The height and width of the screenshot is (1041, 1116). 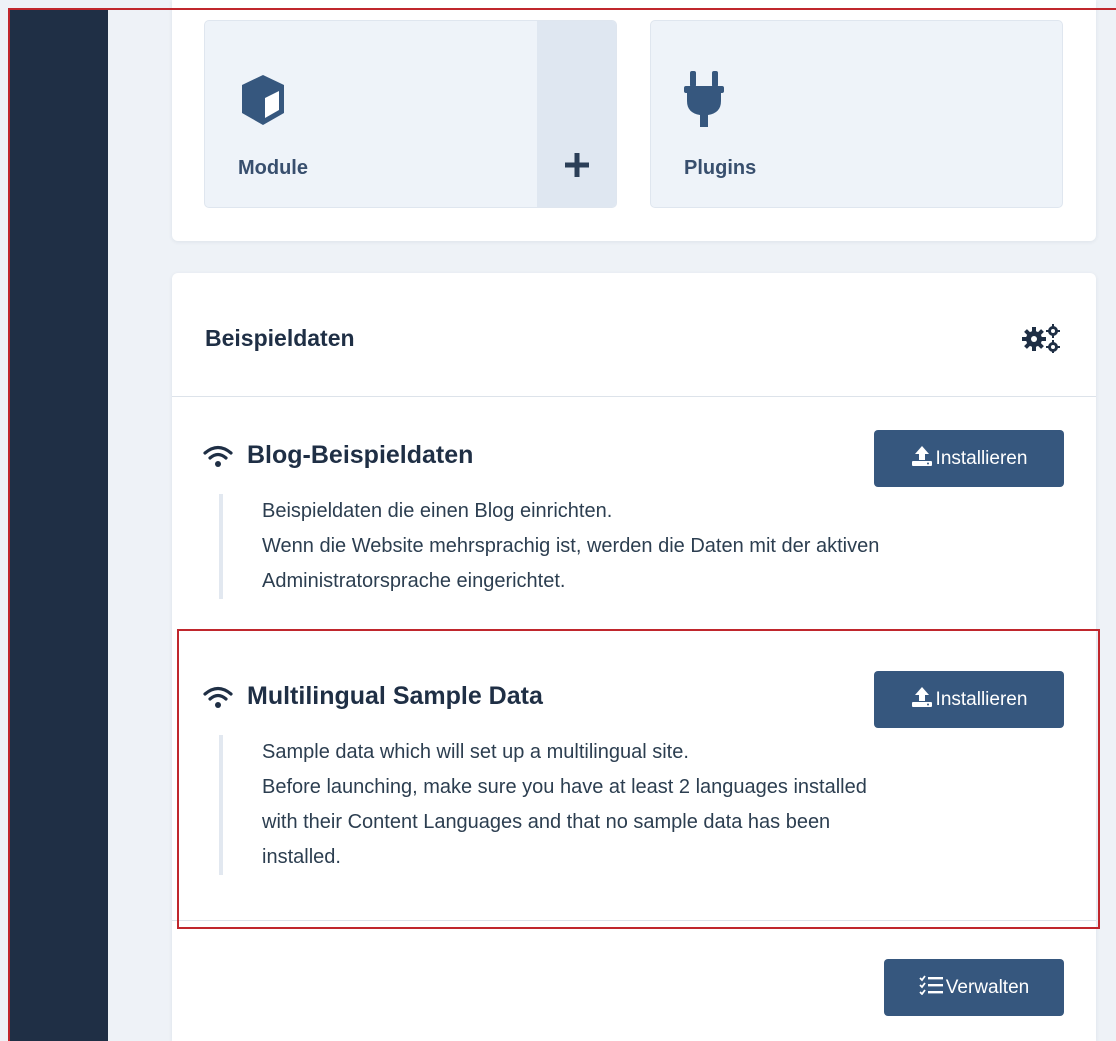 I want to click on list-check-icon, so click(x=932, y=987).